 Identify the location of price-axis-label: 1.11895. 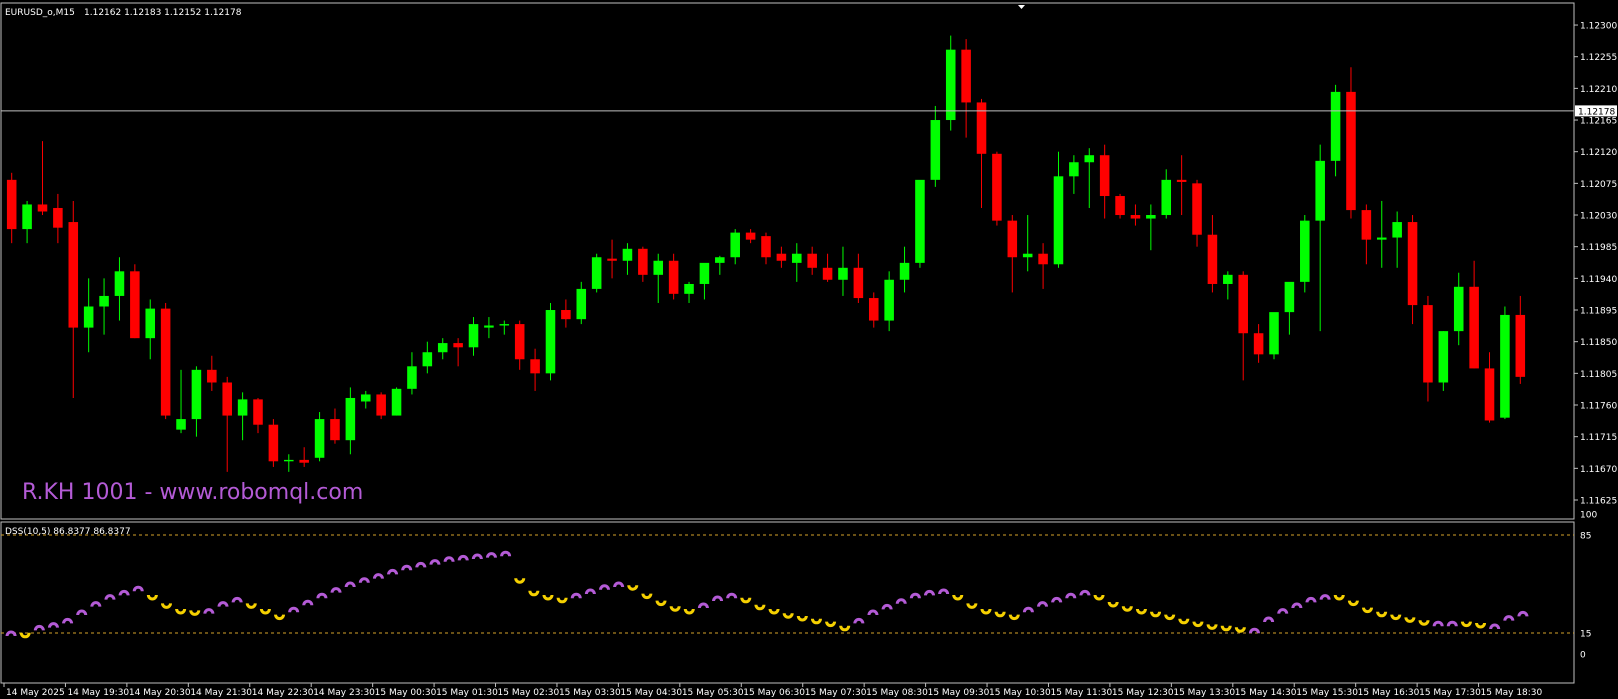
(1598, 312).